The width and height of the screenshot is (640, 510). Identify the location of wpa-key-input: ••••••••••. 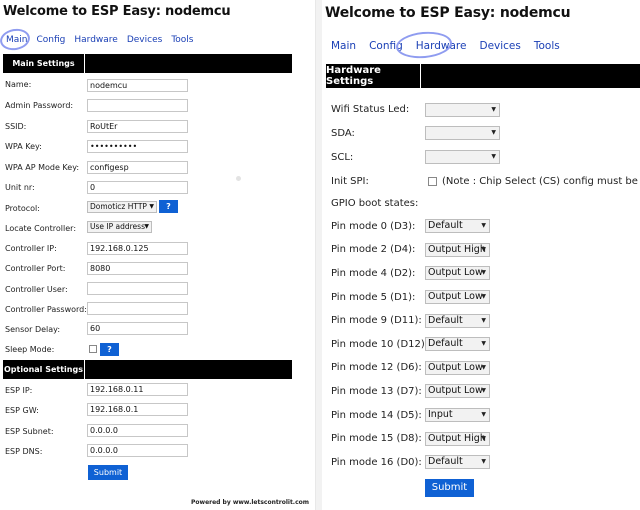
(137, 146).